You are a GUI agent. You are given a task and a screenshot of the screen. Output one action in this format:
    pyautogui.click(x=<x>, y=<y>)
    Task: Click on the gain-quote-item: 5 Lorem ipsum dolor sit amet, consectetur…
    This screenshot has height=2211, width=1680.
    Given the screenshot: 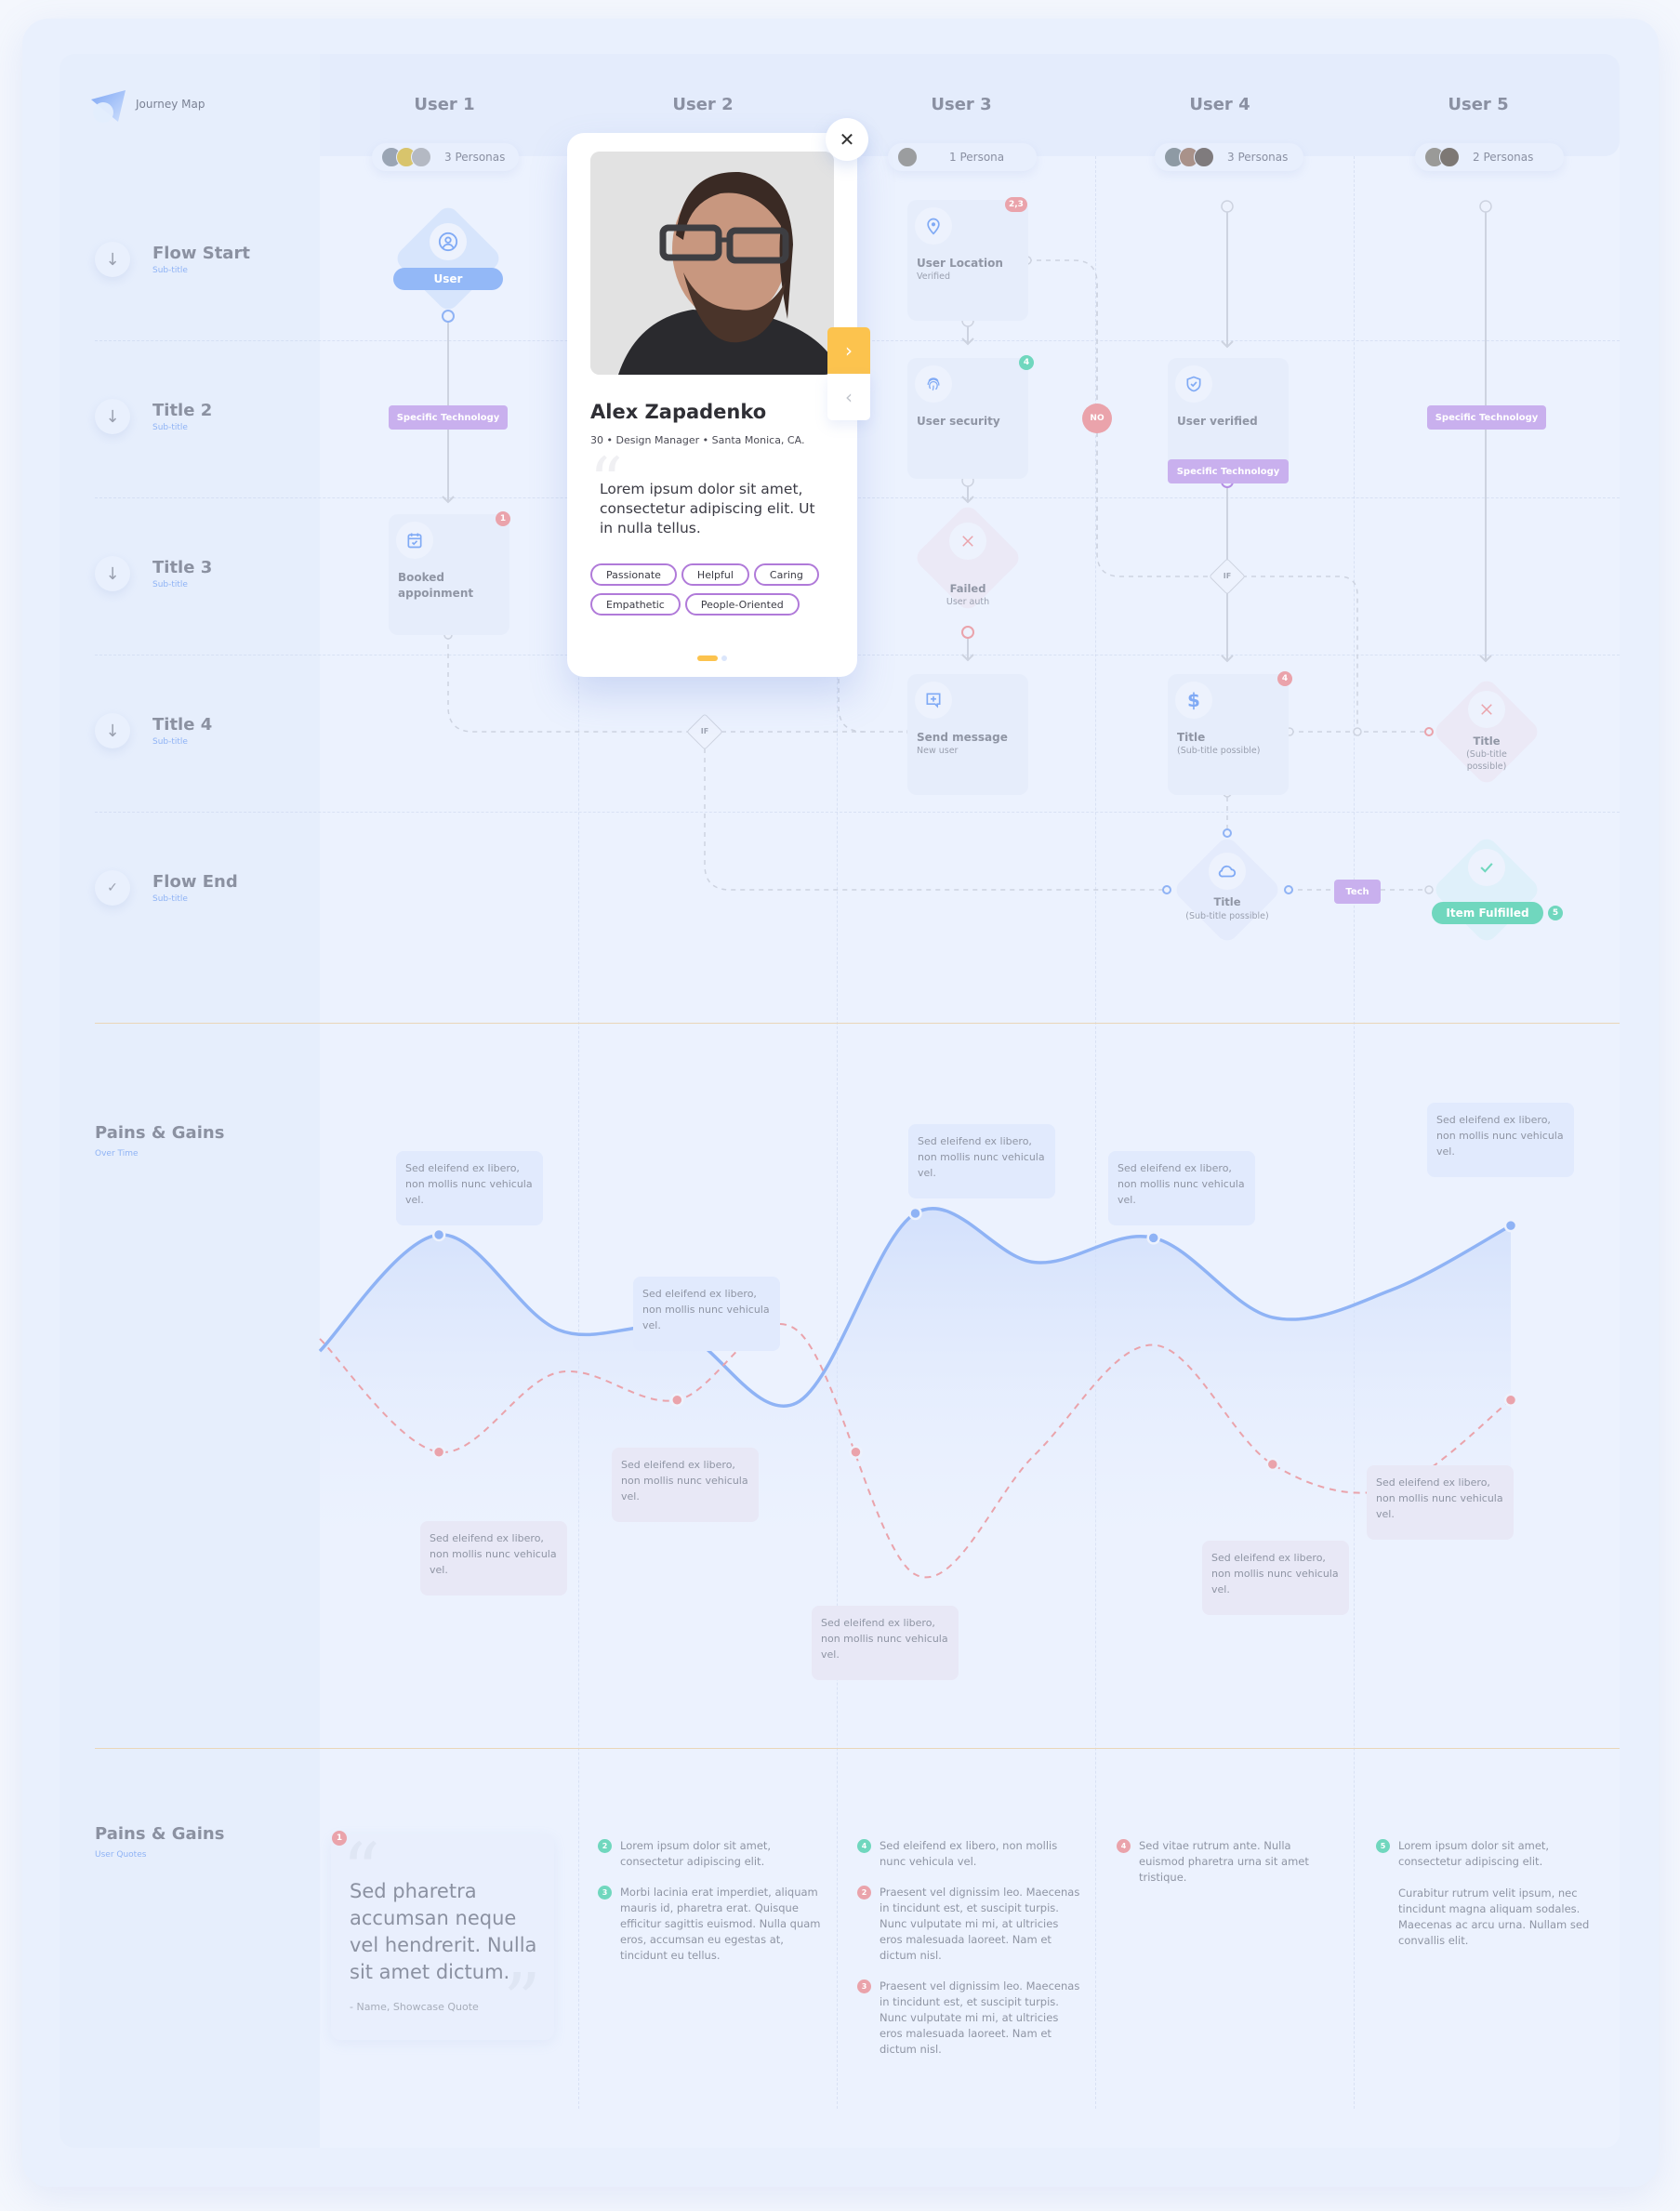 What is the action you would take?
    pyautogui.click(x=1487, y=1893)
    